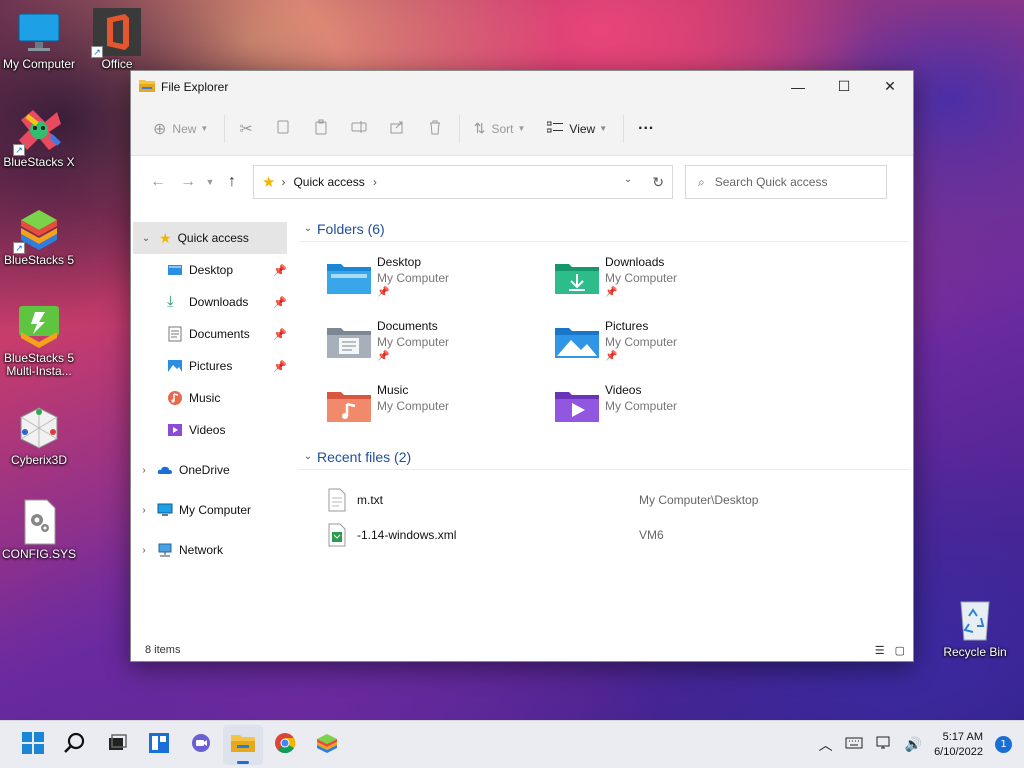 The height and width of the screenshot is (768, 1024). I want to click on address-bar: ★ › Quick access › ⌄ ↻, so click(463, 182).